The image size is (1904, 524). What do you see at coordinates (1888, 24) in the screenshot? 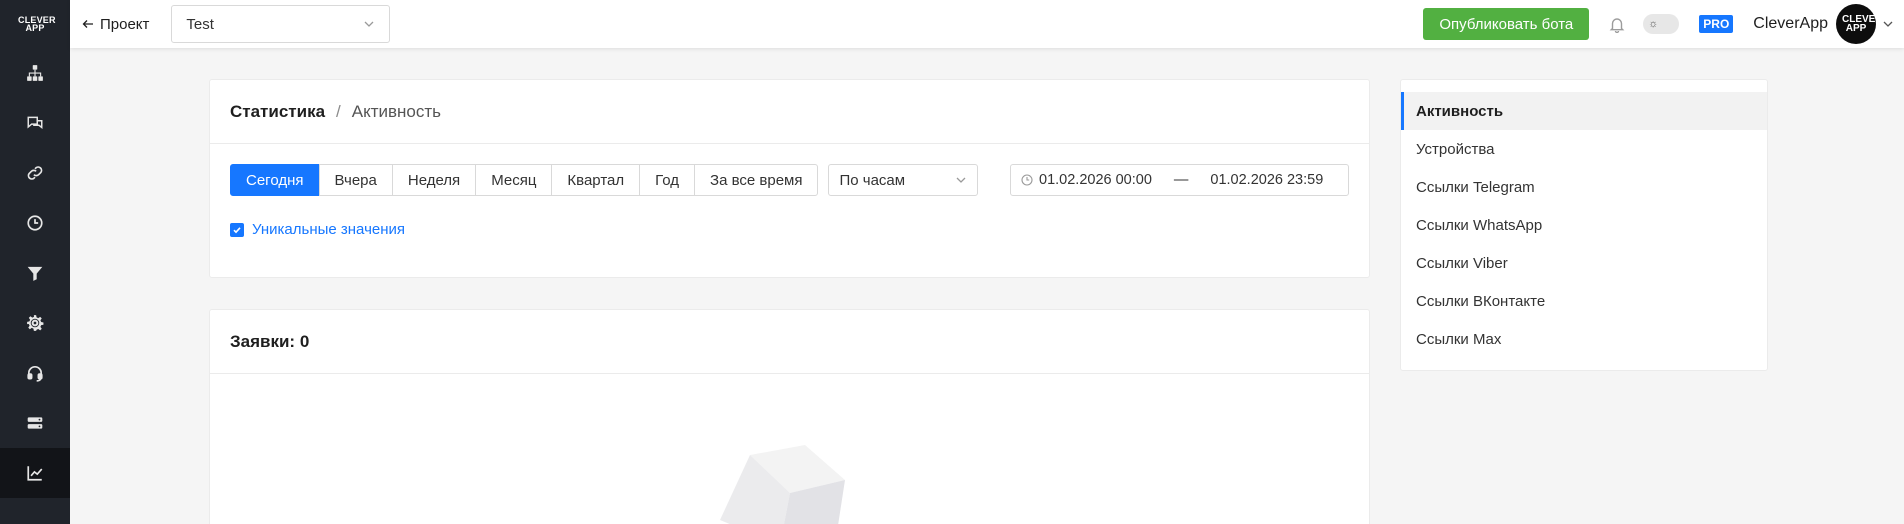
I see `user-menu-chevron-icon` at bounding box center [1888, 24].